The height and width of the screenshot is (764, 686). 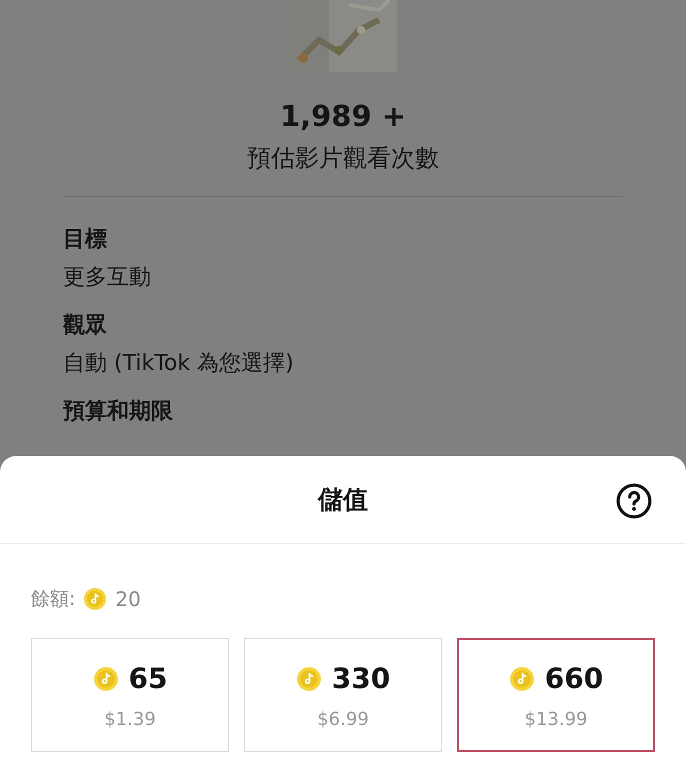 What do you see at coordinates (343, 158) in the screenshot?
I see `view-count-label: 預估影片觀看次數` at bounding box center [343, 158].